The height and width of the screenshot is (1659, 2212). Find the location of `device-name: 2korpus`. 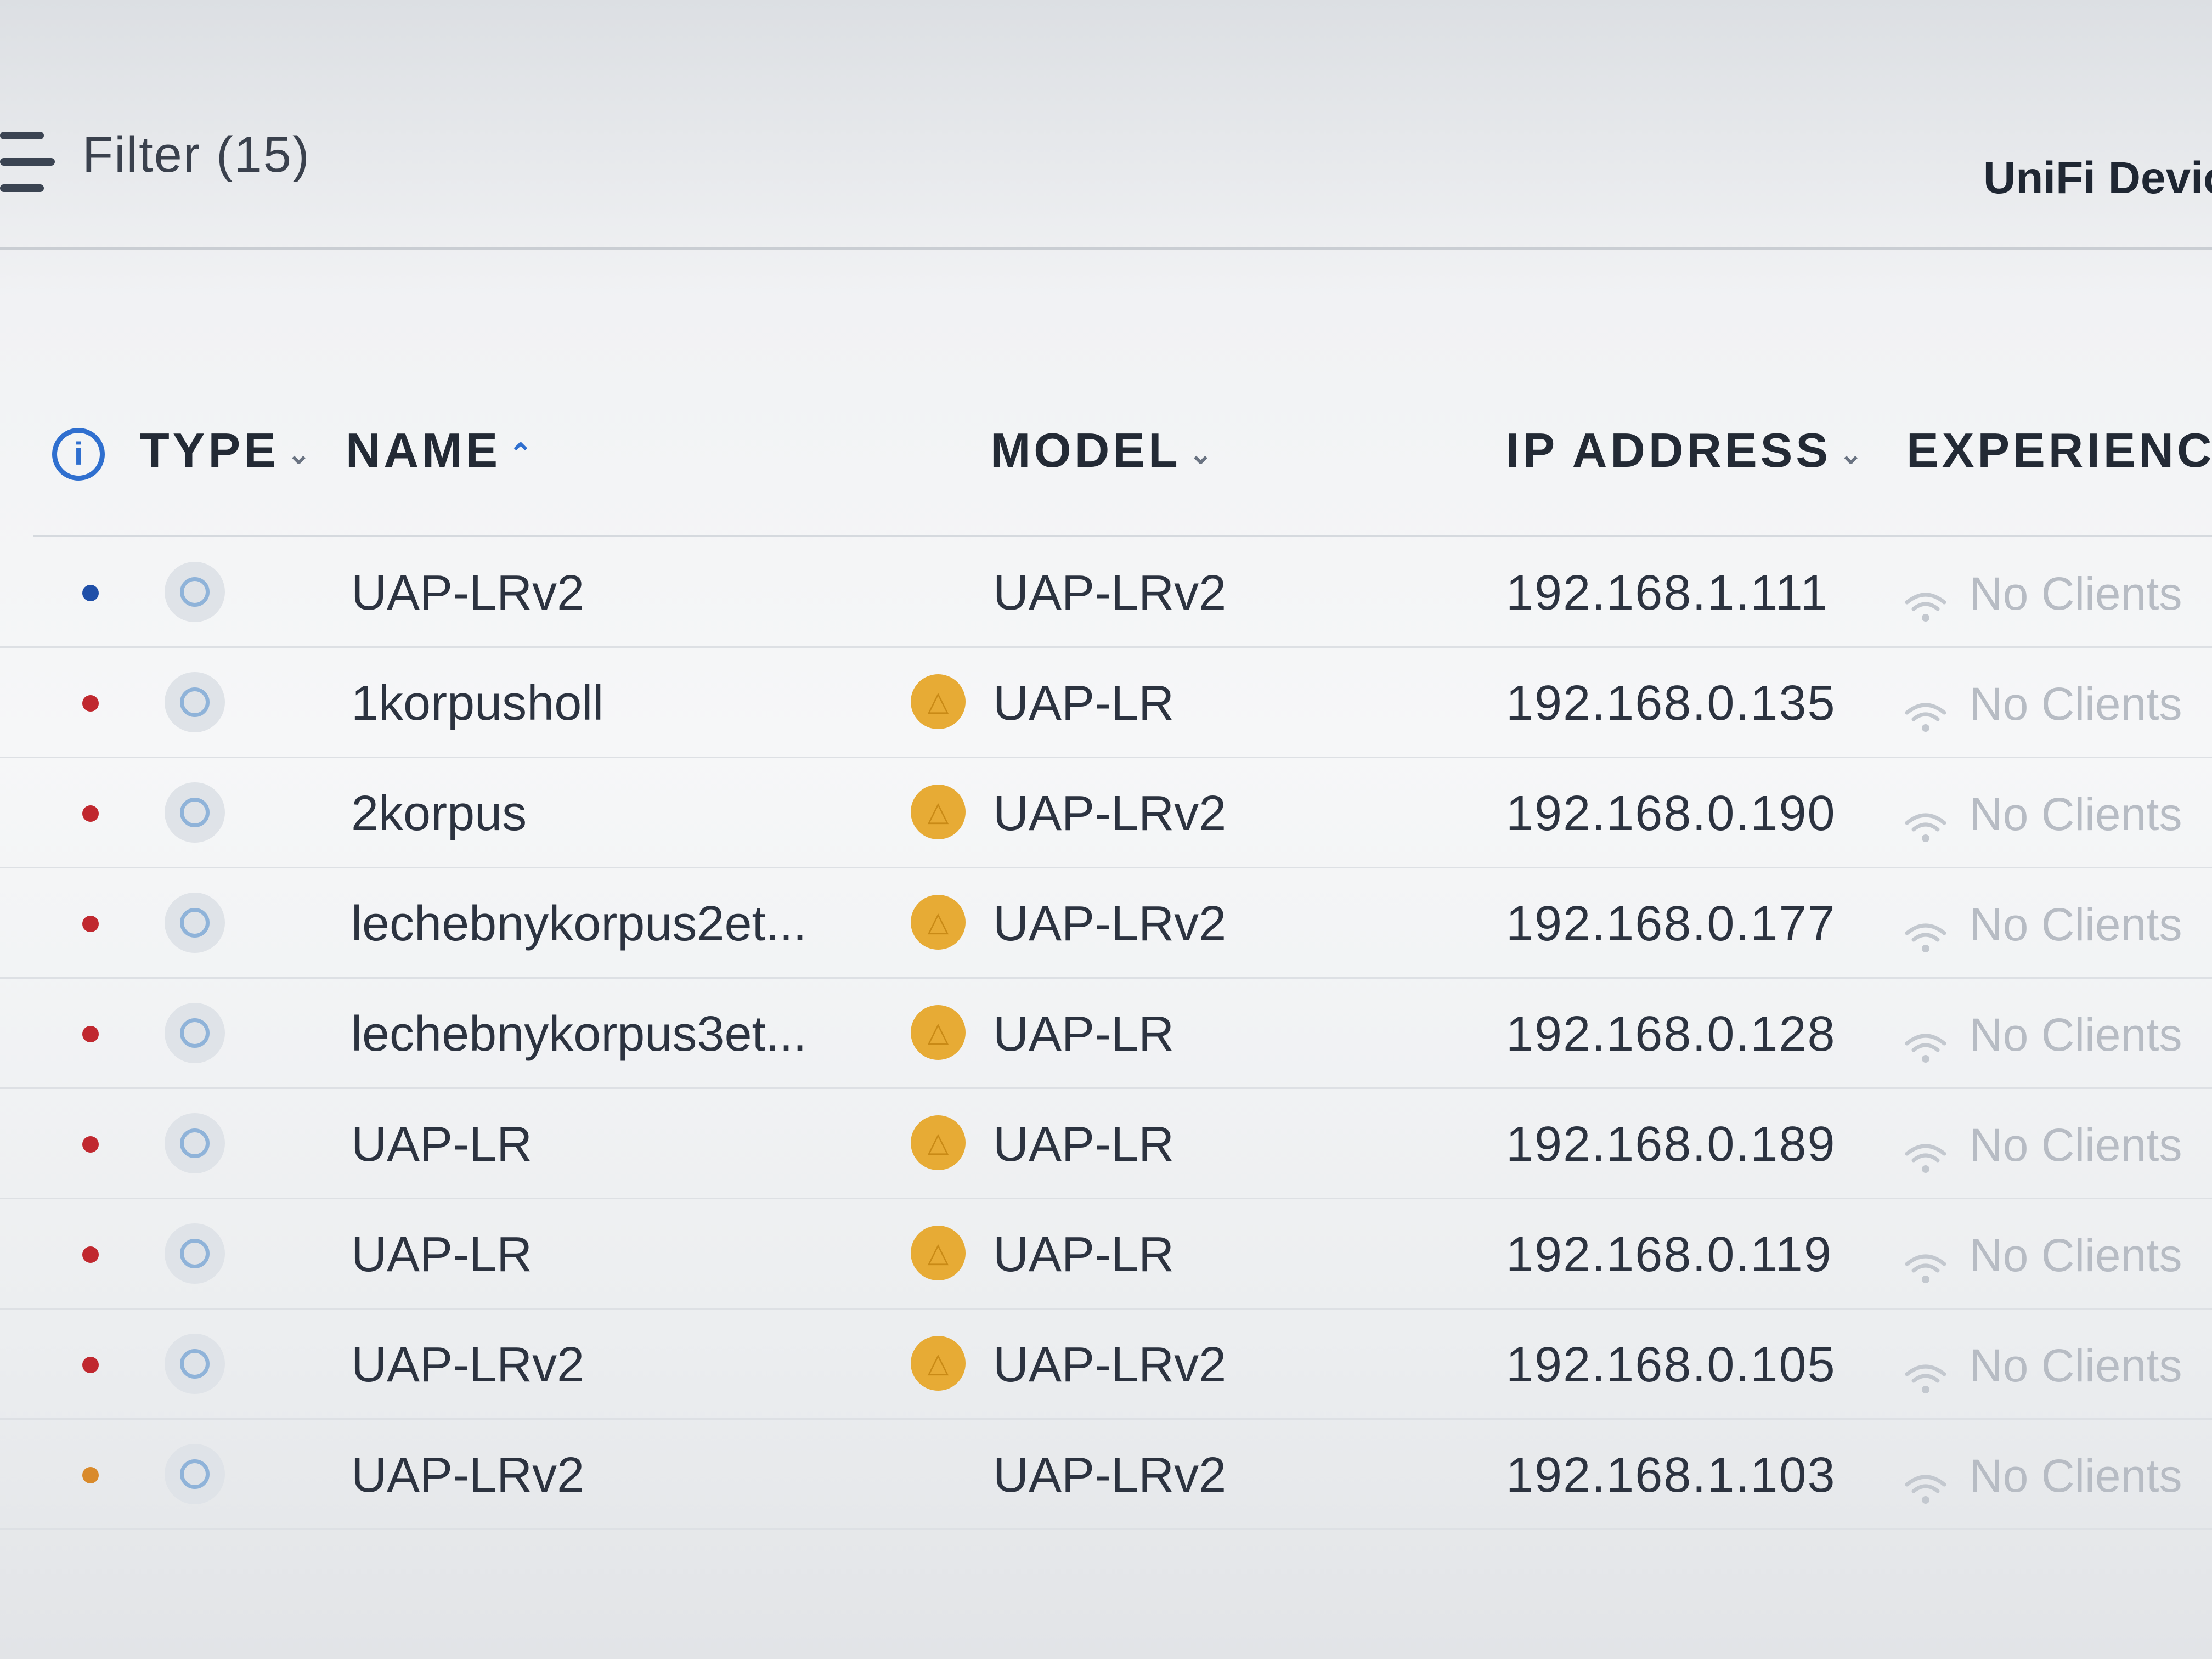

device-name: 2korpus is located at coordinates (439, 814).